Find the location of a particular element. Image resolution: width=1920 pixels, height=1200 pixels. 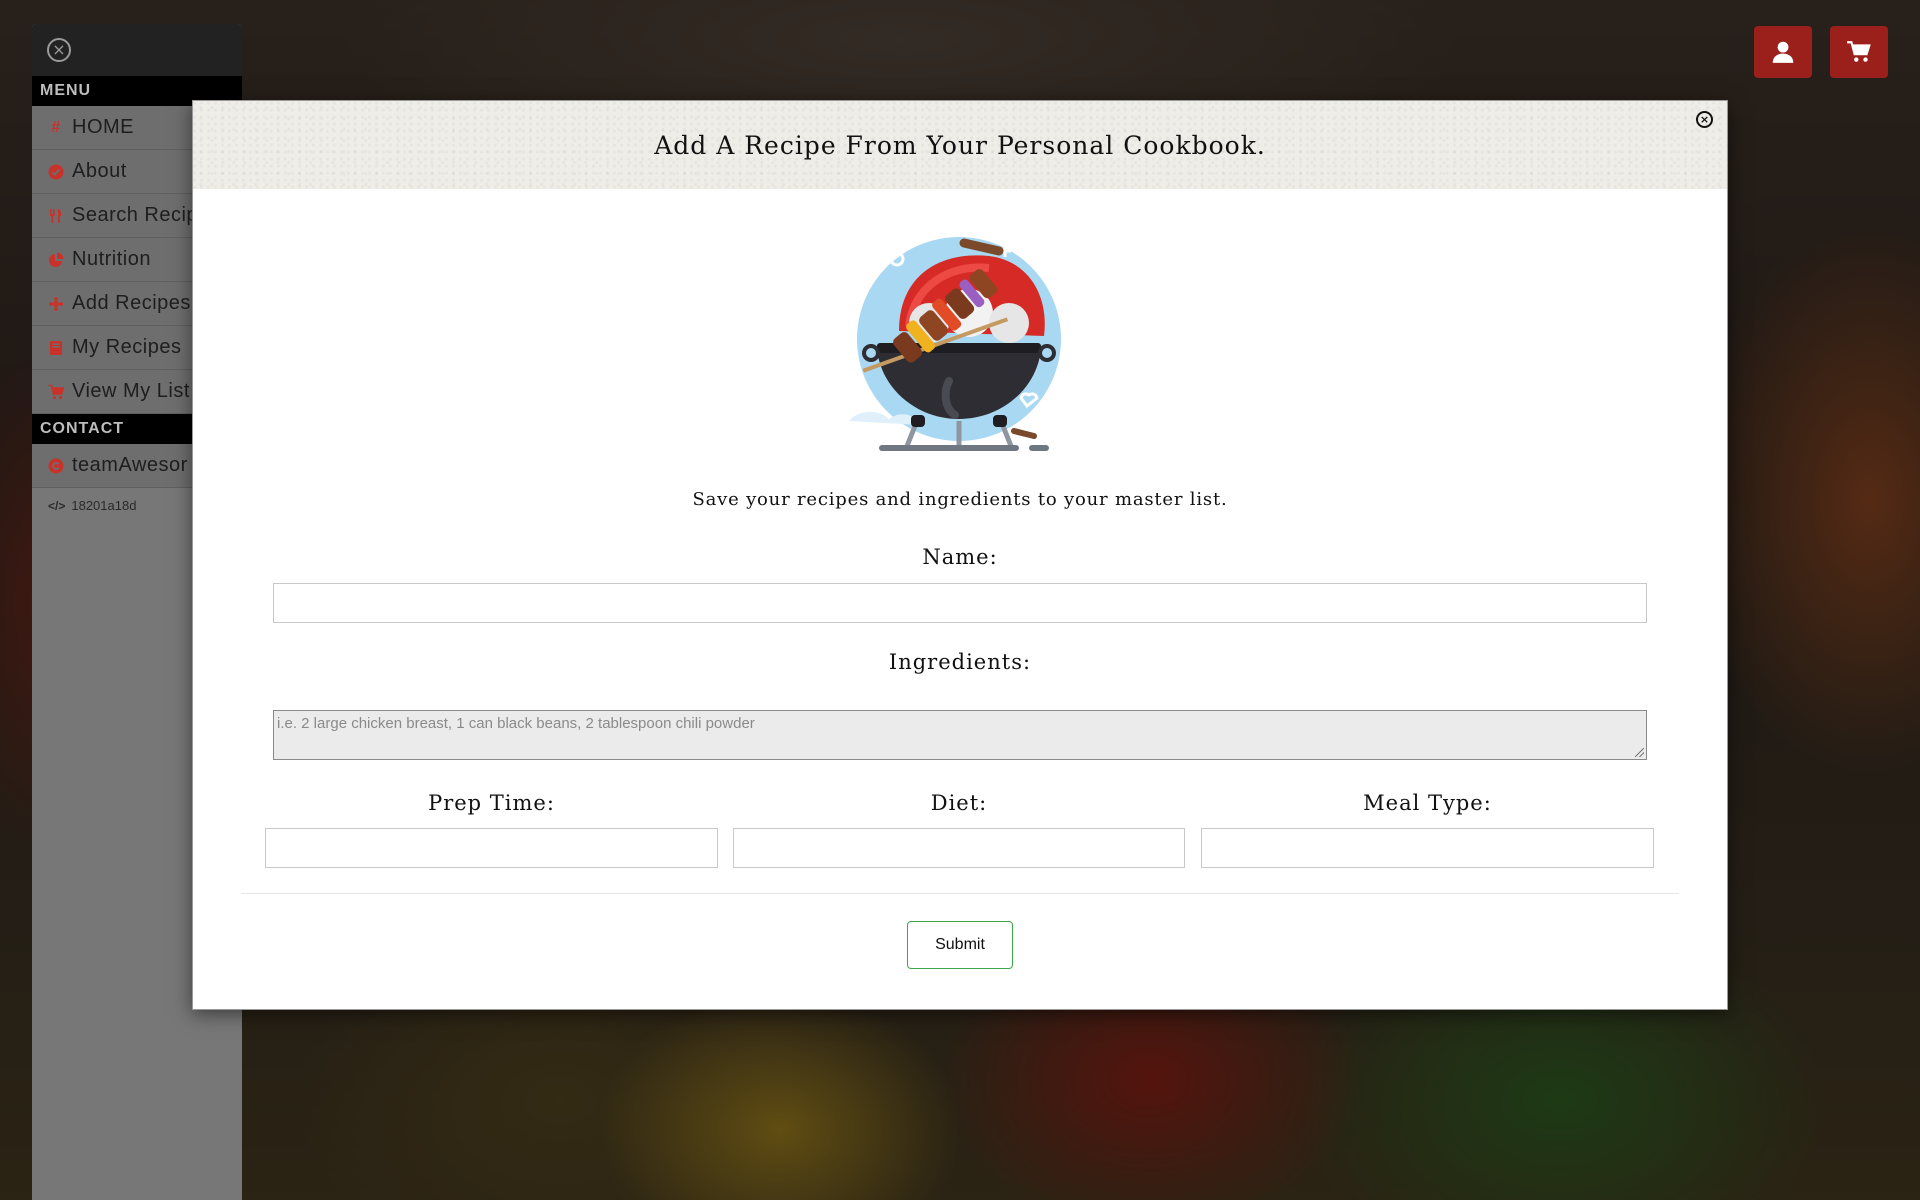

sidebar-item-label: Nutrition is located at coordinates (111, 259).